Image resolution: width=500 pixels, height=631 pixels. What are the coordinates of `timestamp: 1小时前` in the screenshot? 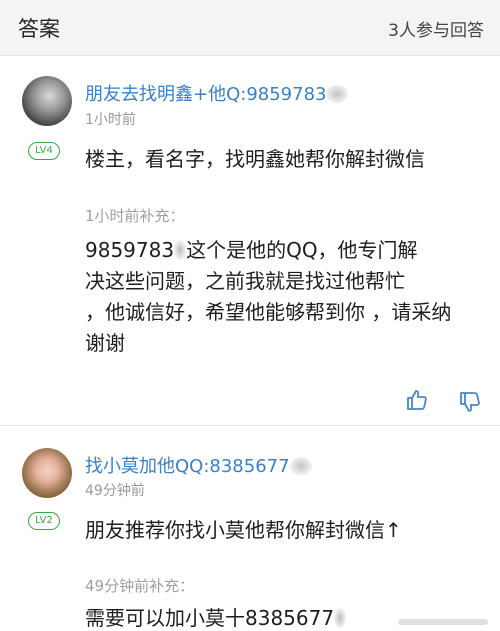 It's located at (110, 120).